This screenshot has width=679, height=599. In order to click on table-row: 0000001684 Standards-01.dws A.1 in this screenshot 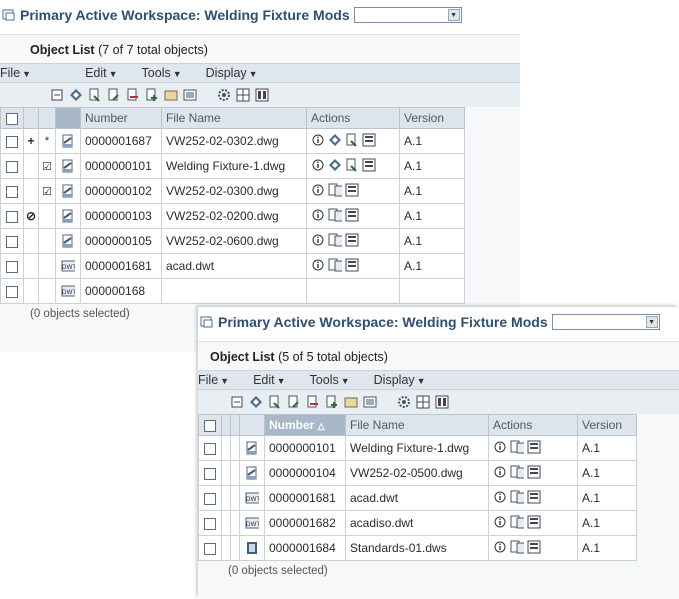, I will do `click(417, 548)`.